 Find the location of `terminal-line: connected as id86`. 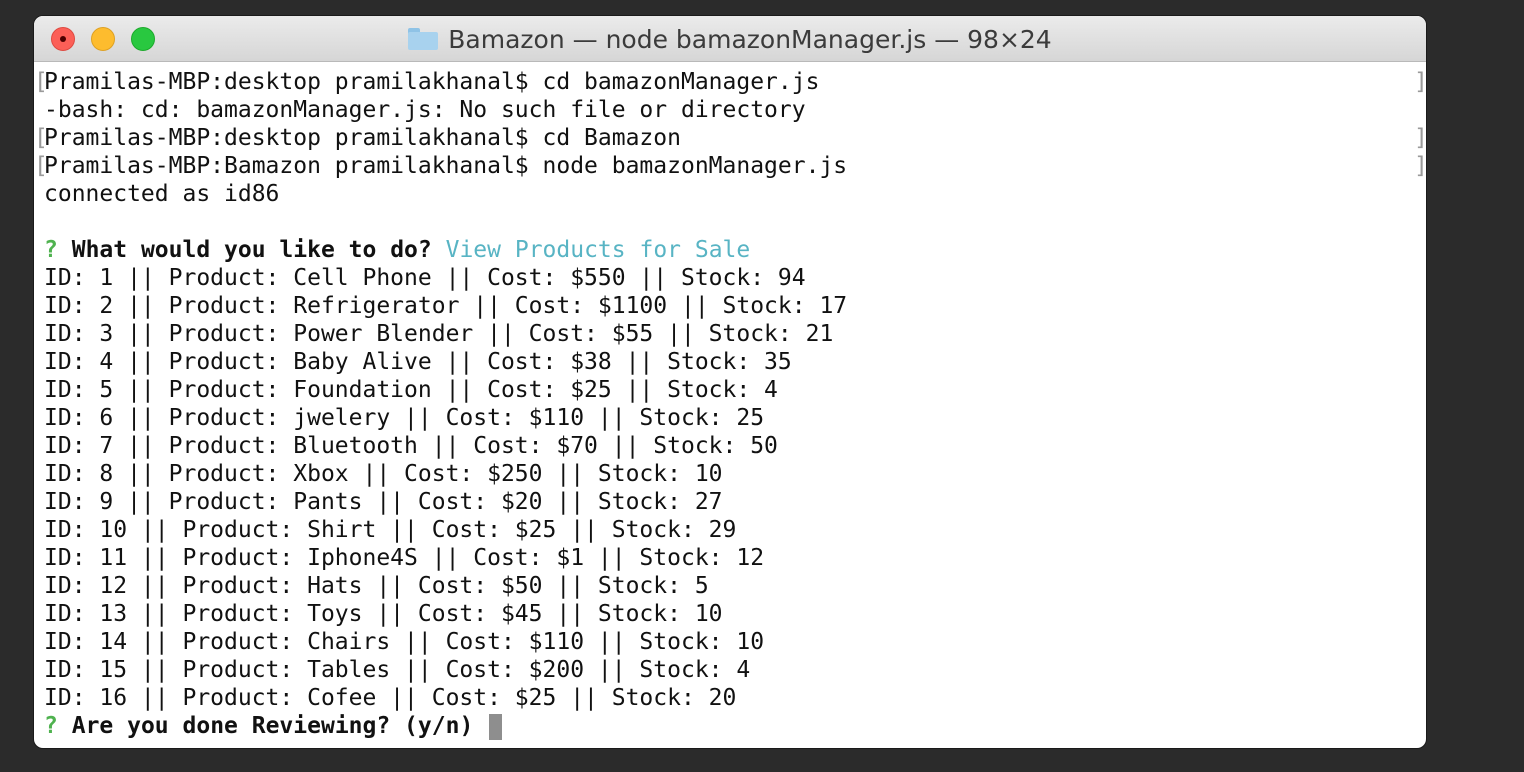

terminal-line: connected as id86 is located at coordinates (162, 194).